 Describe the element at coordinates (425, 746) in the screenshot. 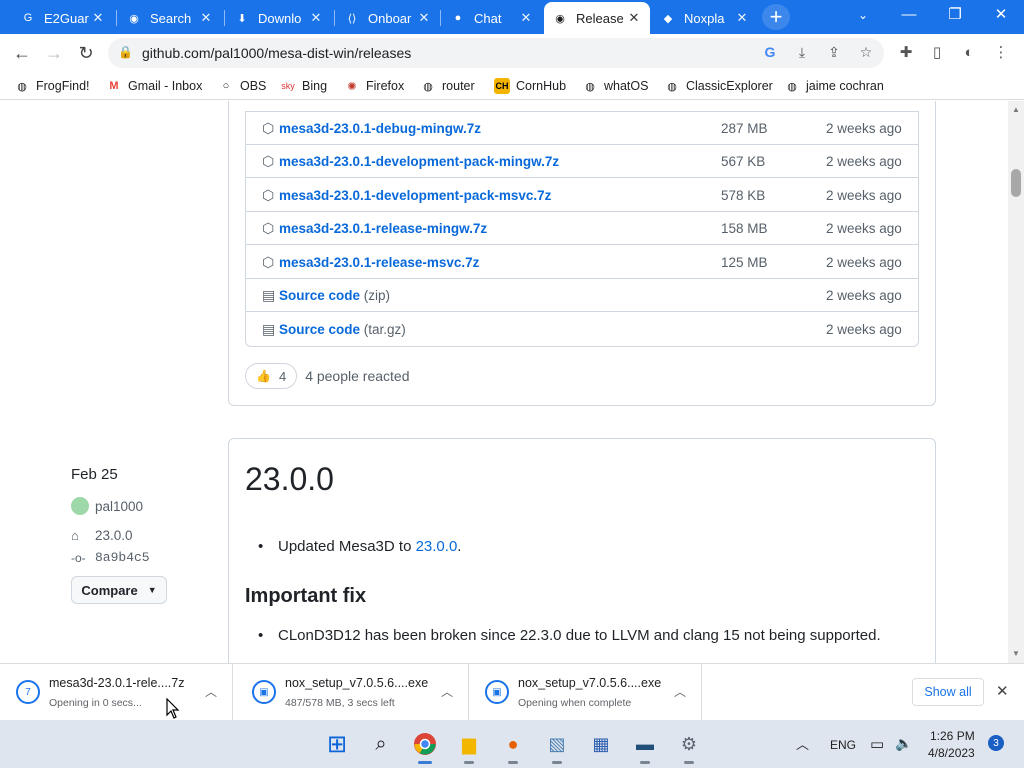

I see `chrome-icon` at that location.